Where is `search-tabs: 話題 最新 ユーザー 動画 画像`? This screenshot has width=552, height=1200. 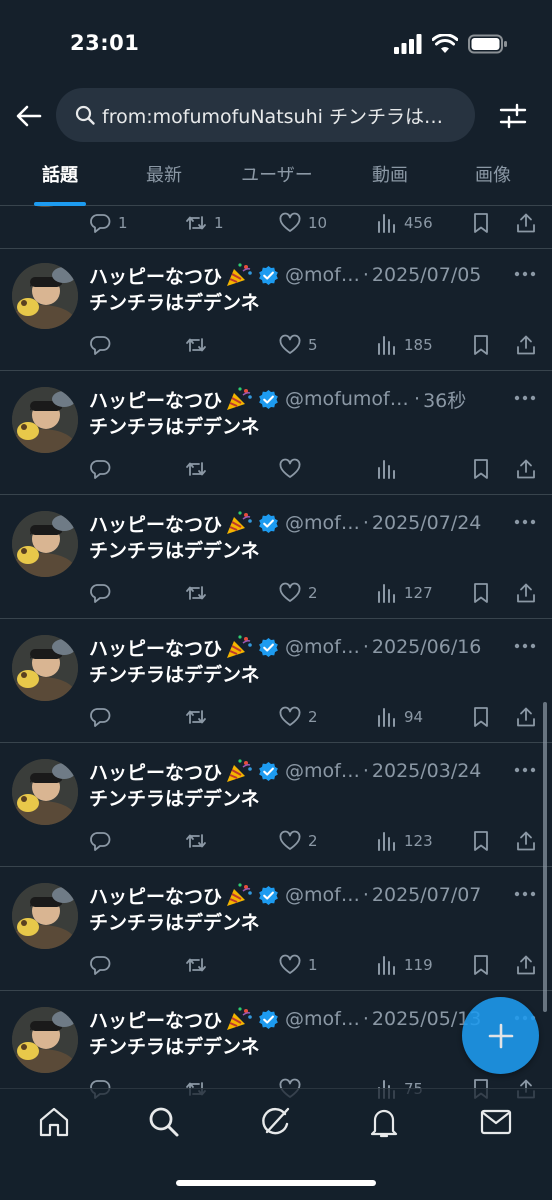 search-tabs: 話題 最新 ユーザー 動画 画像 is located at coordinates (276, 177).